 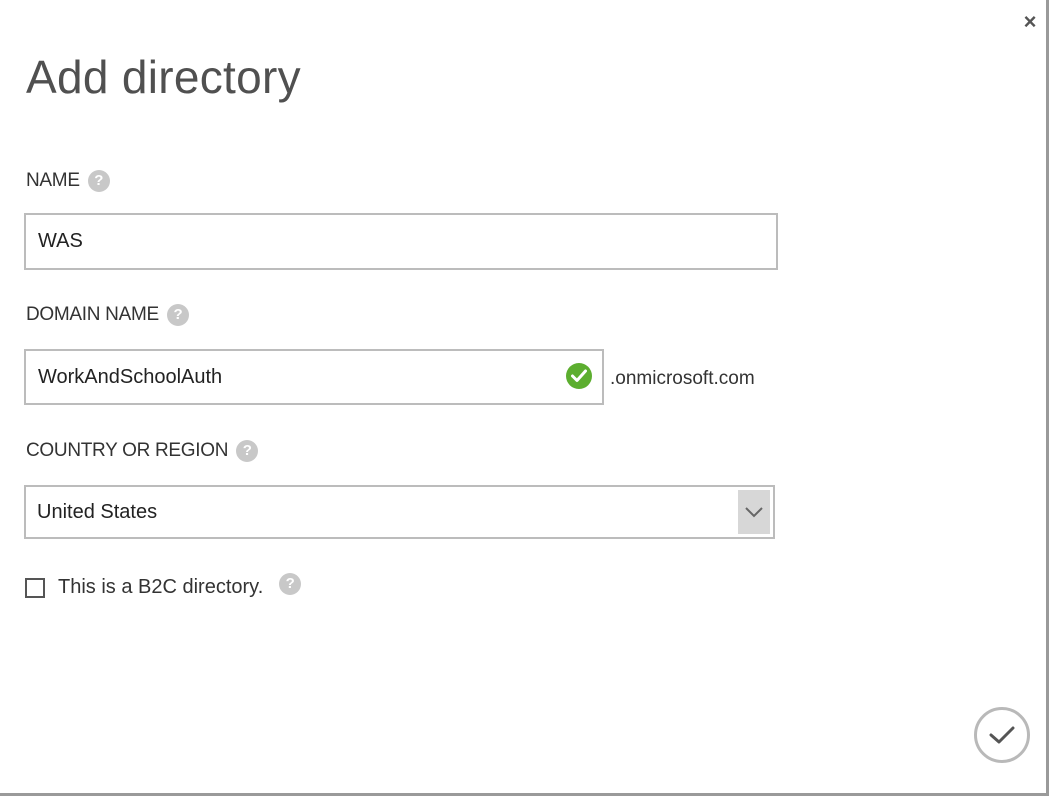 I want to click on country-selected-value: United States, so click(x=97, y=511).